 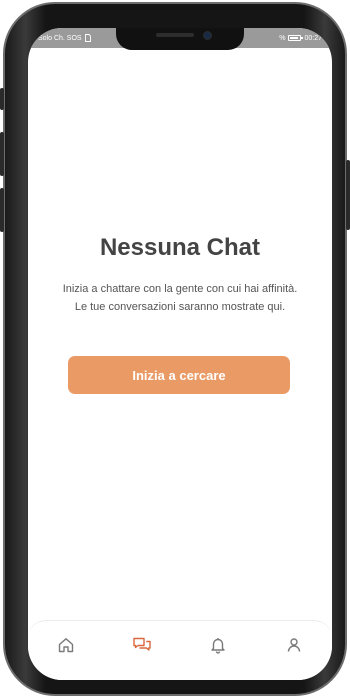 I want to click on tab-profile, so click(x=294, y=645).